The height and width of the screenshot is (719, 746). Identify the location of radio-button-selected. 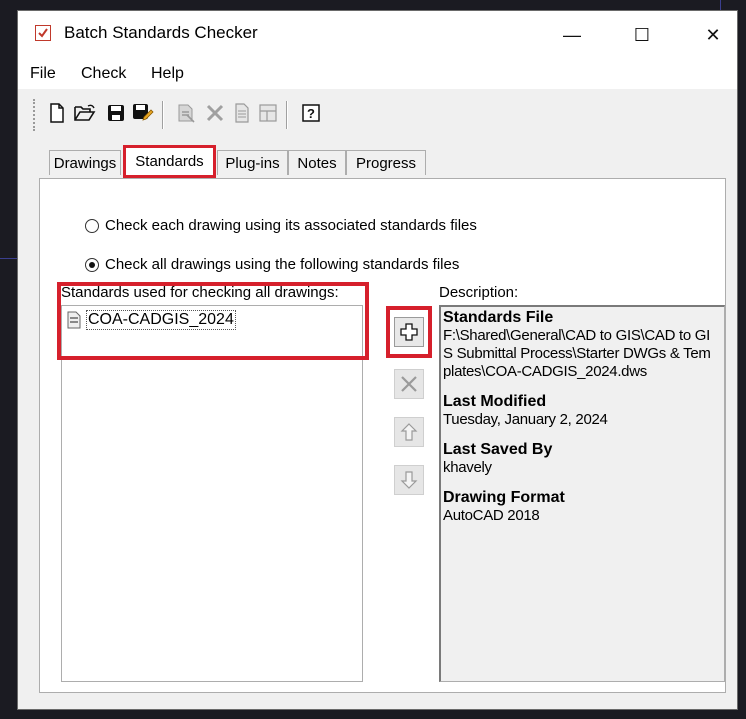
(92, 264).